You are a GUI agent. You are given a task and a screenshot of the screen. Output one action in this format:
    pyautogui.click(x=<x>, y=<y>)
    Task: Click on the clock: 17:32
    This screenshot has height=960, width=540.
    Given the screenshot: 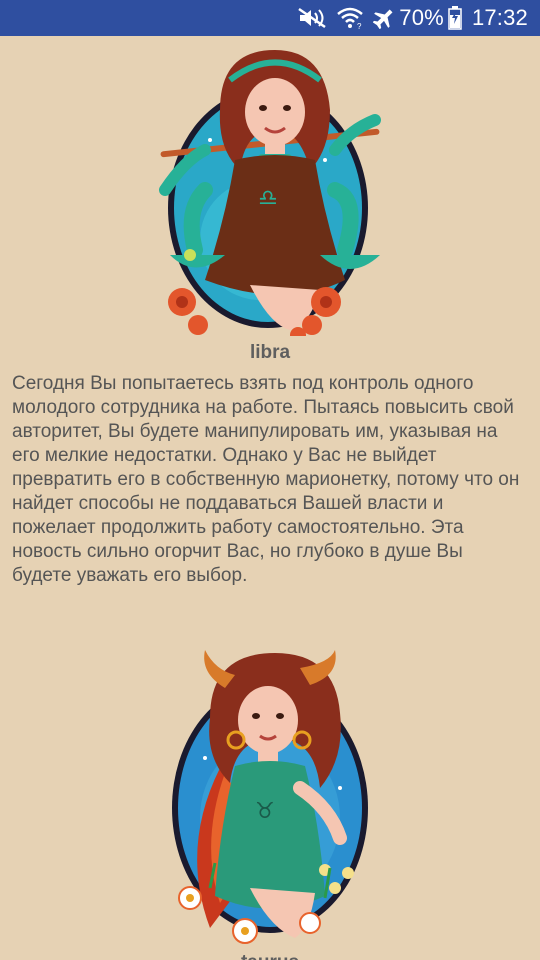 What is the action you would take?
    pyautogui.click(x=499, y=17)
    